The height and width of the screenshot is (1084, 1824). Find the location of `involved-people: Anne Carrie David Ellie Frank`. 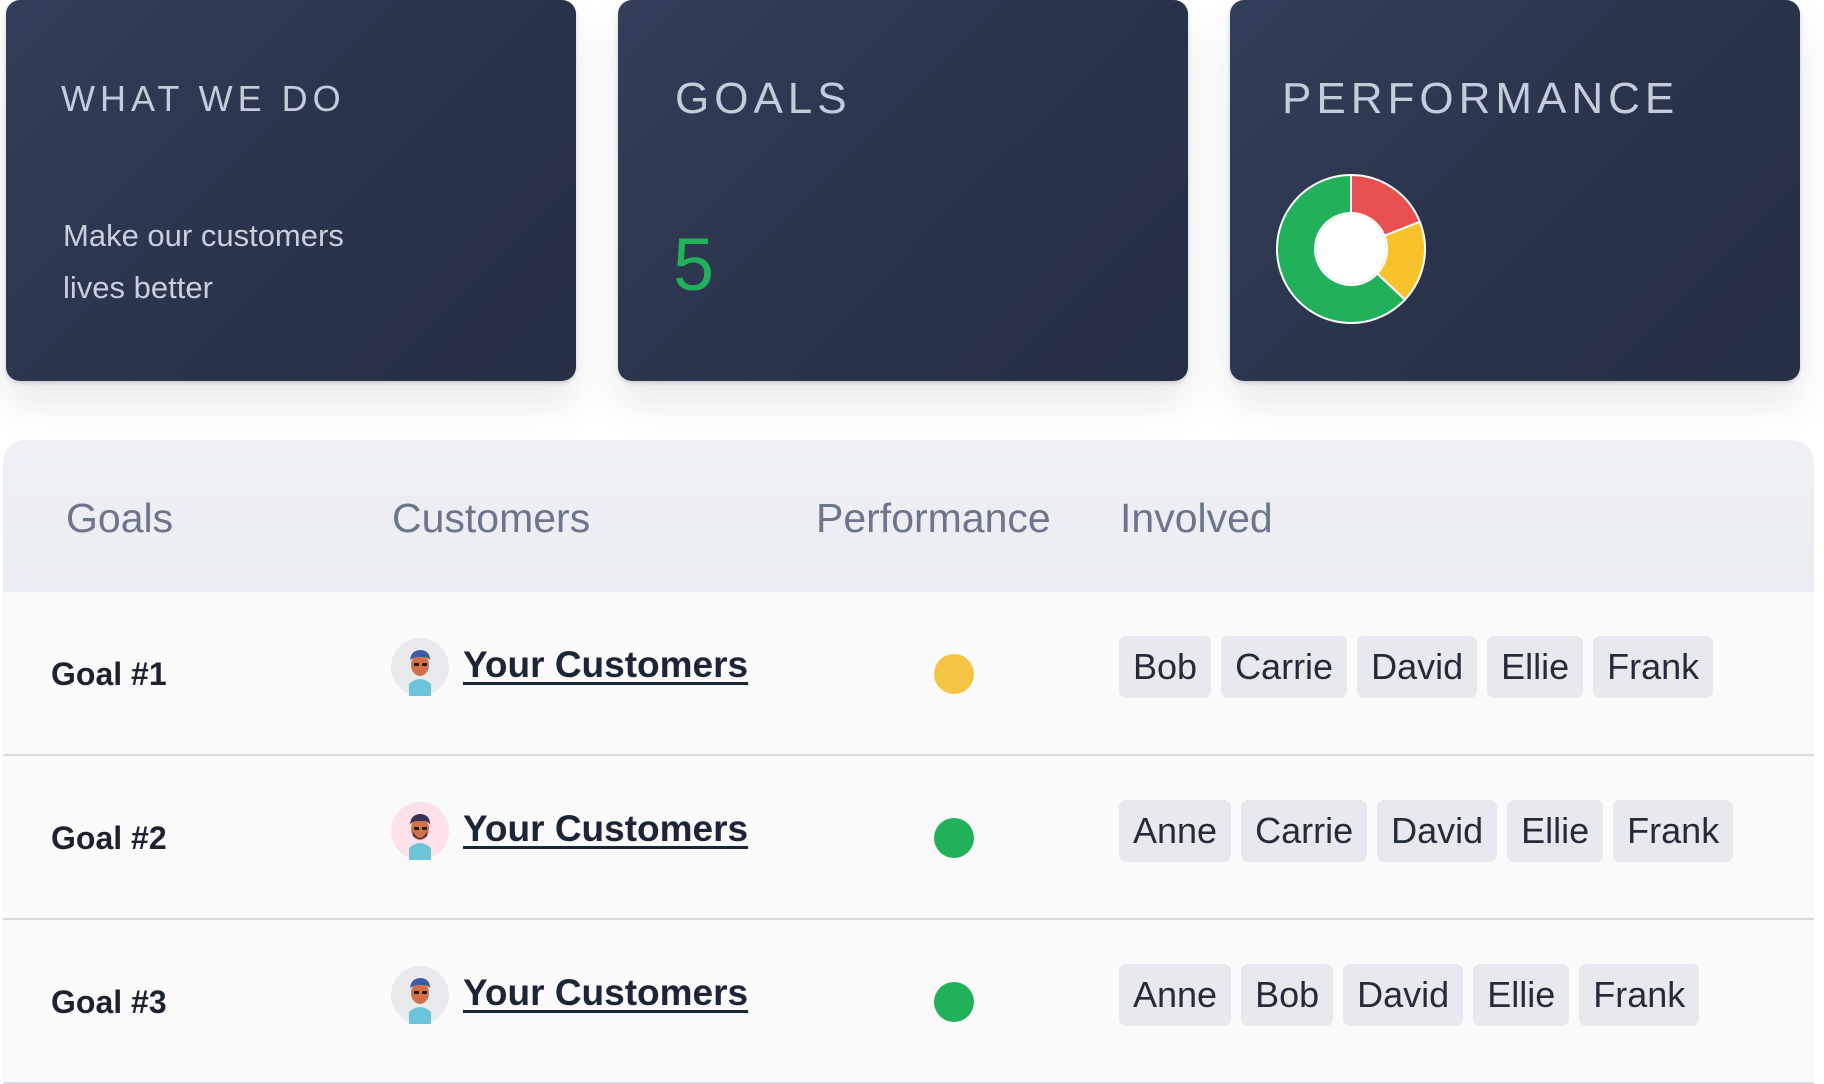

involved-people: Anne Carrie David Ellie Frank is located at coordinates (1426, 831).